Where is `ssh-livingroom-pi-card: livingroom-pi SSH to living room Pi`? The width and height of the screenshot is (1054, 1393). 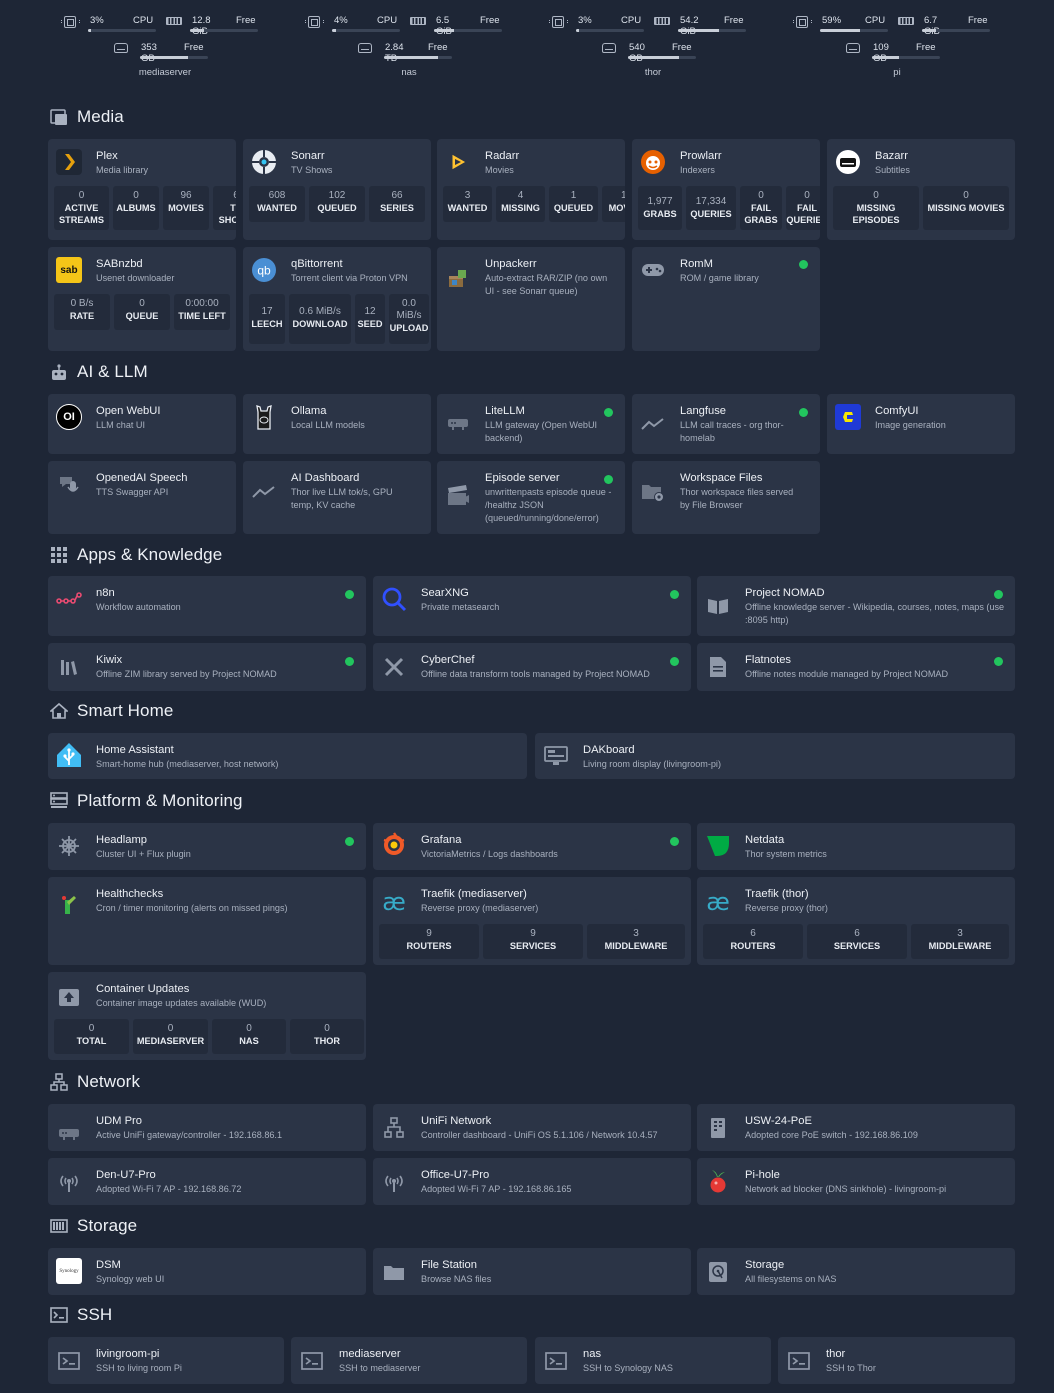
ssh-livingroom-pi-card: livingroom-pi SSH to living room Pi is located at coordinates (166, 1360).